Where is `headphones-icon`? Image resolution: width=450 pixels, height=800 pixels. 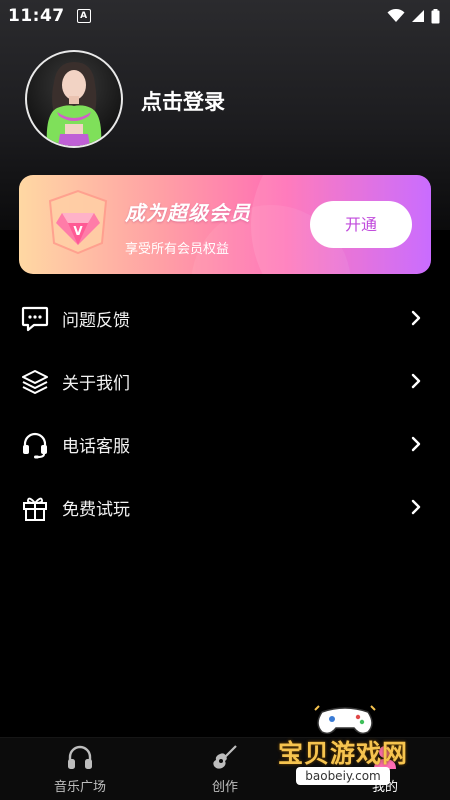
headphones-icon is located at coordinates (80, 757).